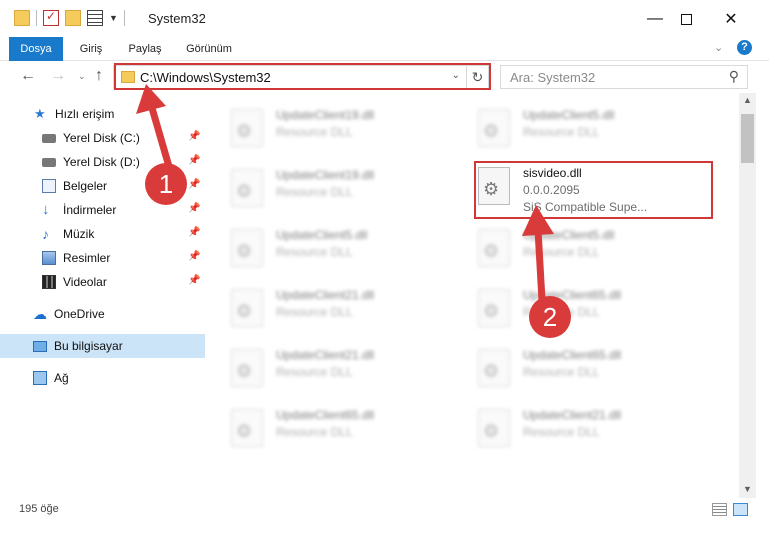 Image resolution: width=769 pixels, height=539 pixels. What do you see at coordinates (718, 47) in the screenshot?
I see `expand-ribbon-icon: ⌄` at bounding box center [718, 47].